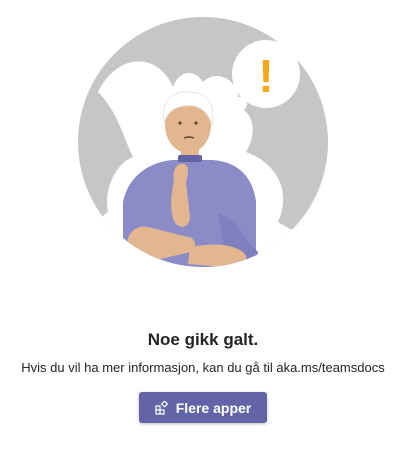 The width and height of the screenshot is (420, 449). Describe the element at coordinates (161, 407) in the screenshot. I see `apps-icon` at that location.